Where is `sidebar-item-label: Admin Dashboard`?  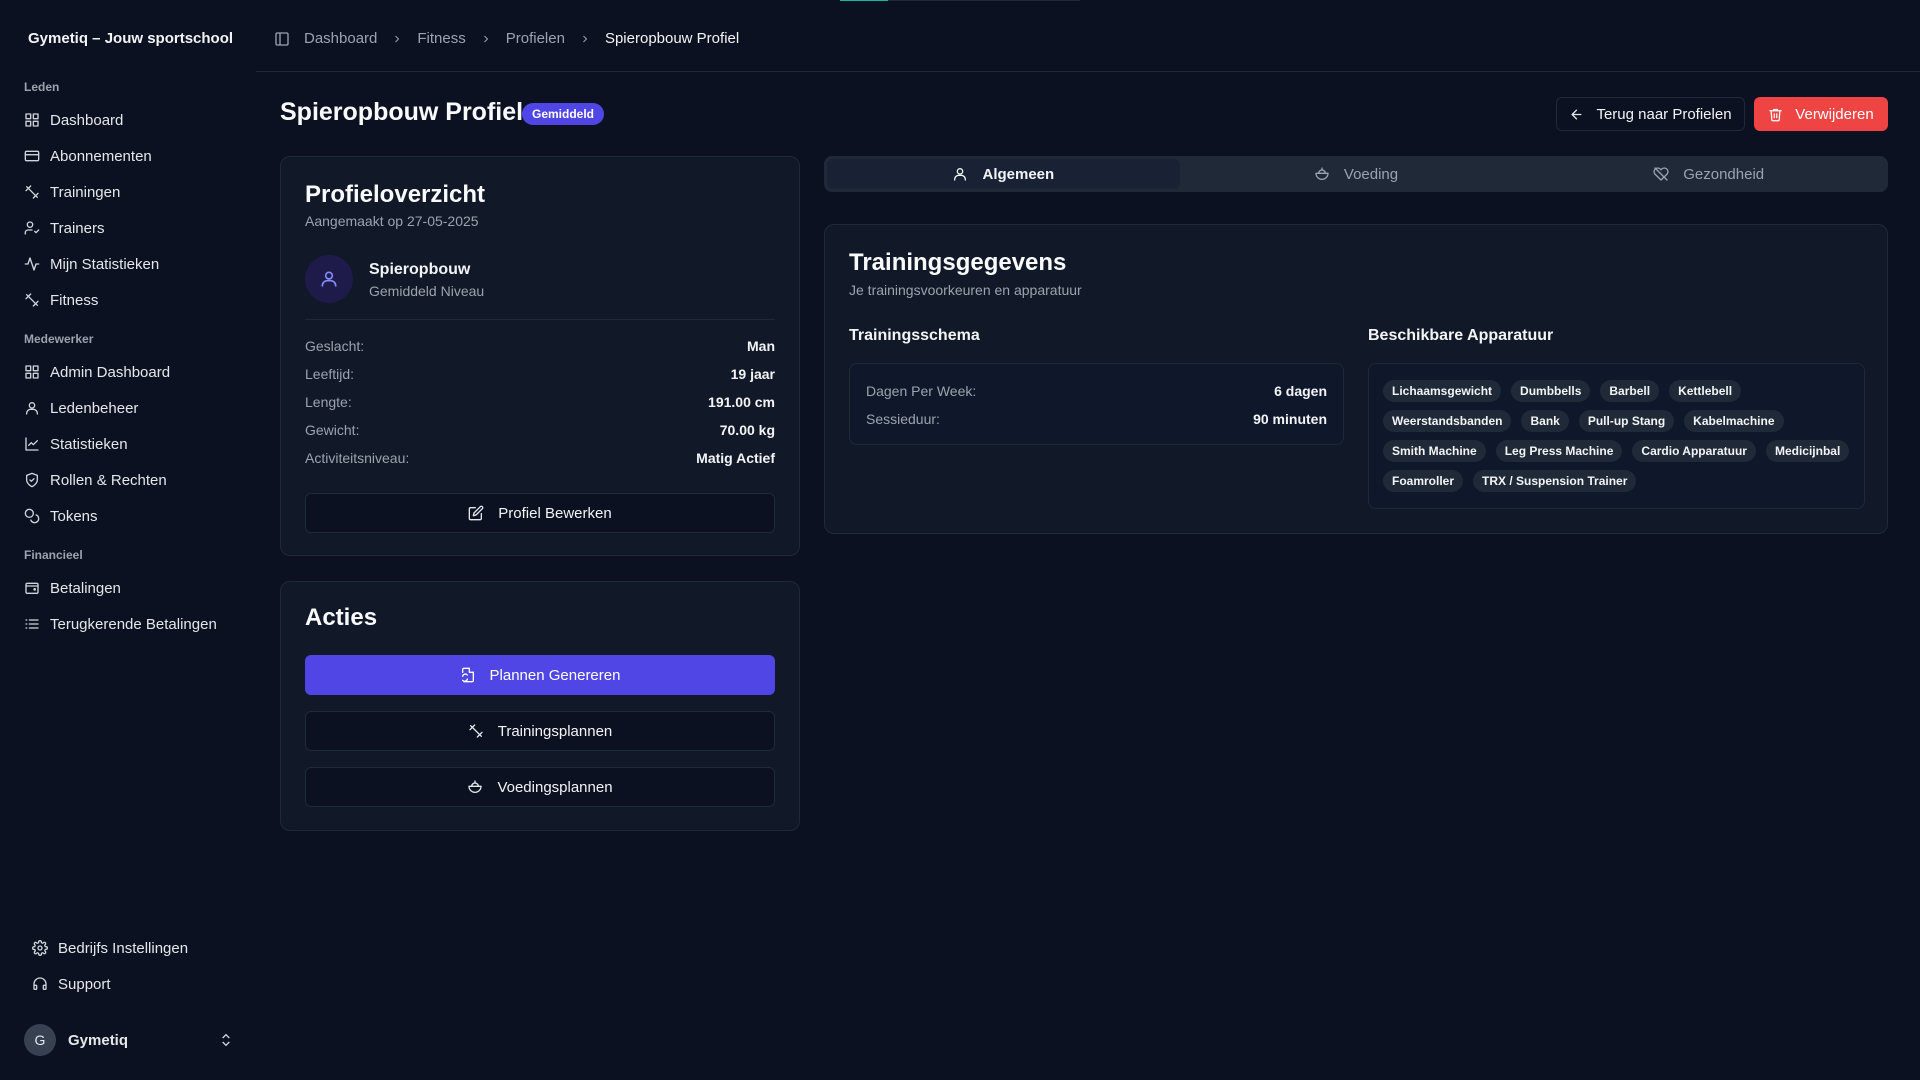 sidebar-item-label: Admin Dashboard is located at coordinates (110, 372).